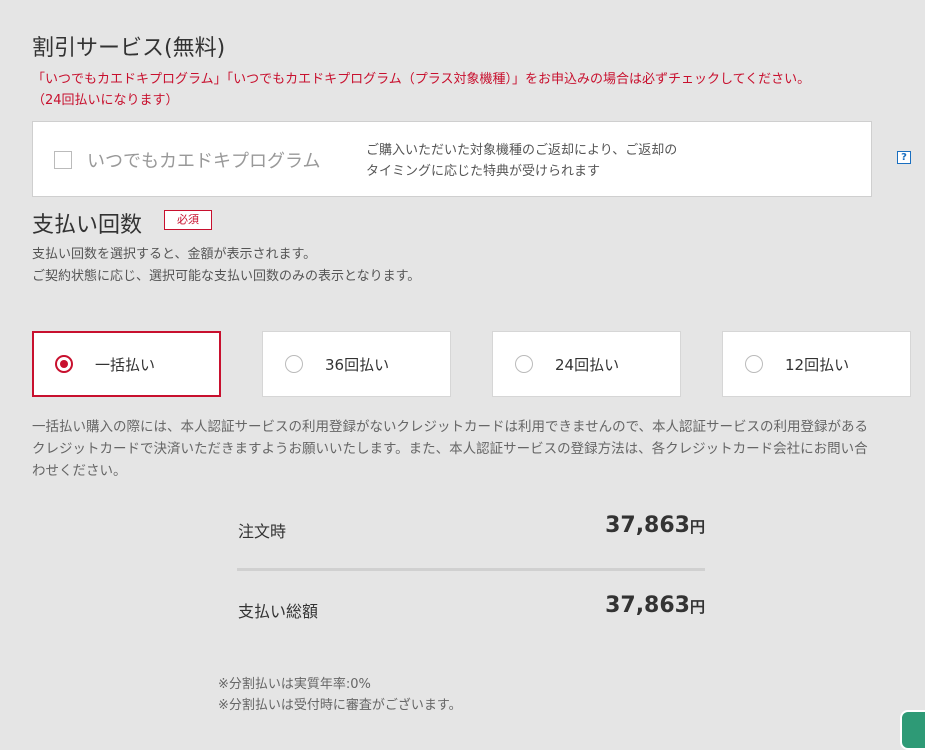 This screenshot has width=925, height=750. Describe the element at coordinates (79, 471) in the screenshot. I see `payment-note-line3: わせください。` at that location.